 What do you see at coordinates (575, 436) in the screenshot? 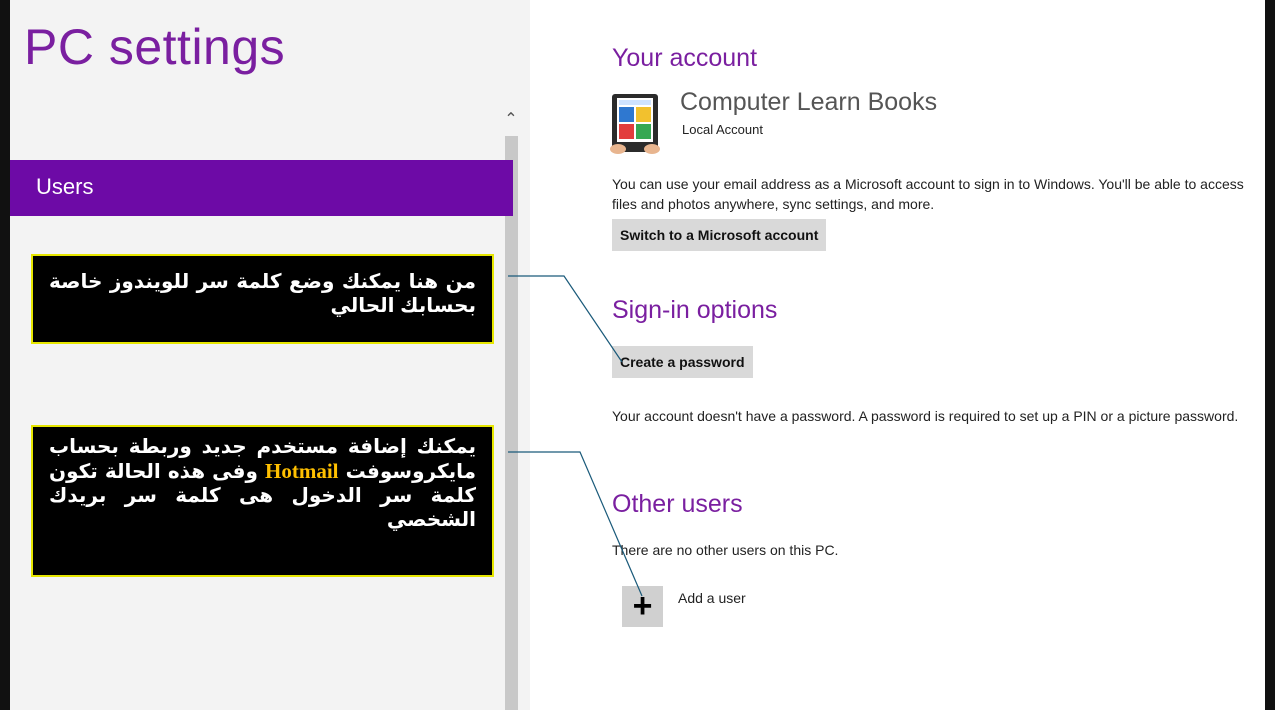
I see `annotation-connectors` at bounding box center [575, 436].